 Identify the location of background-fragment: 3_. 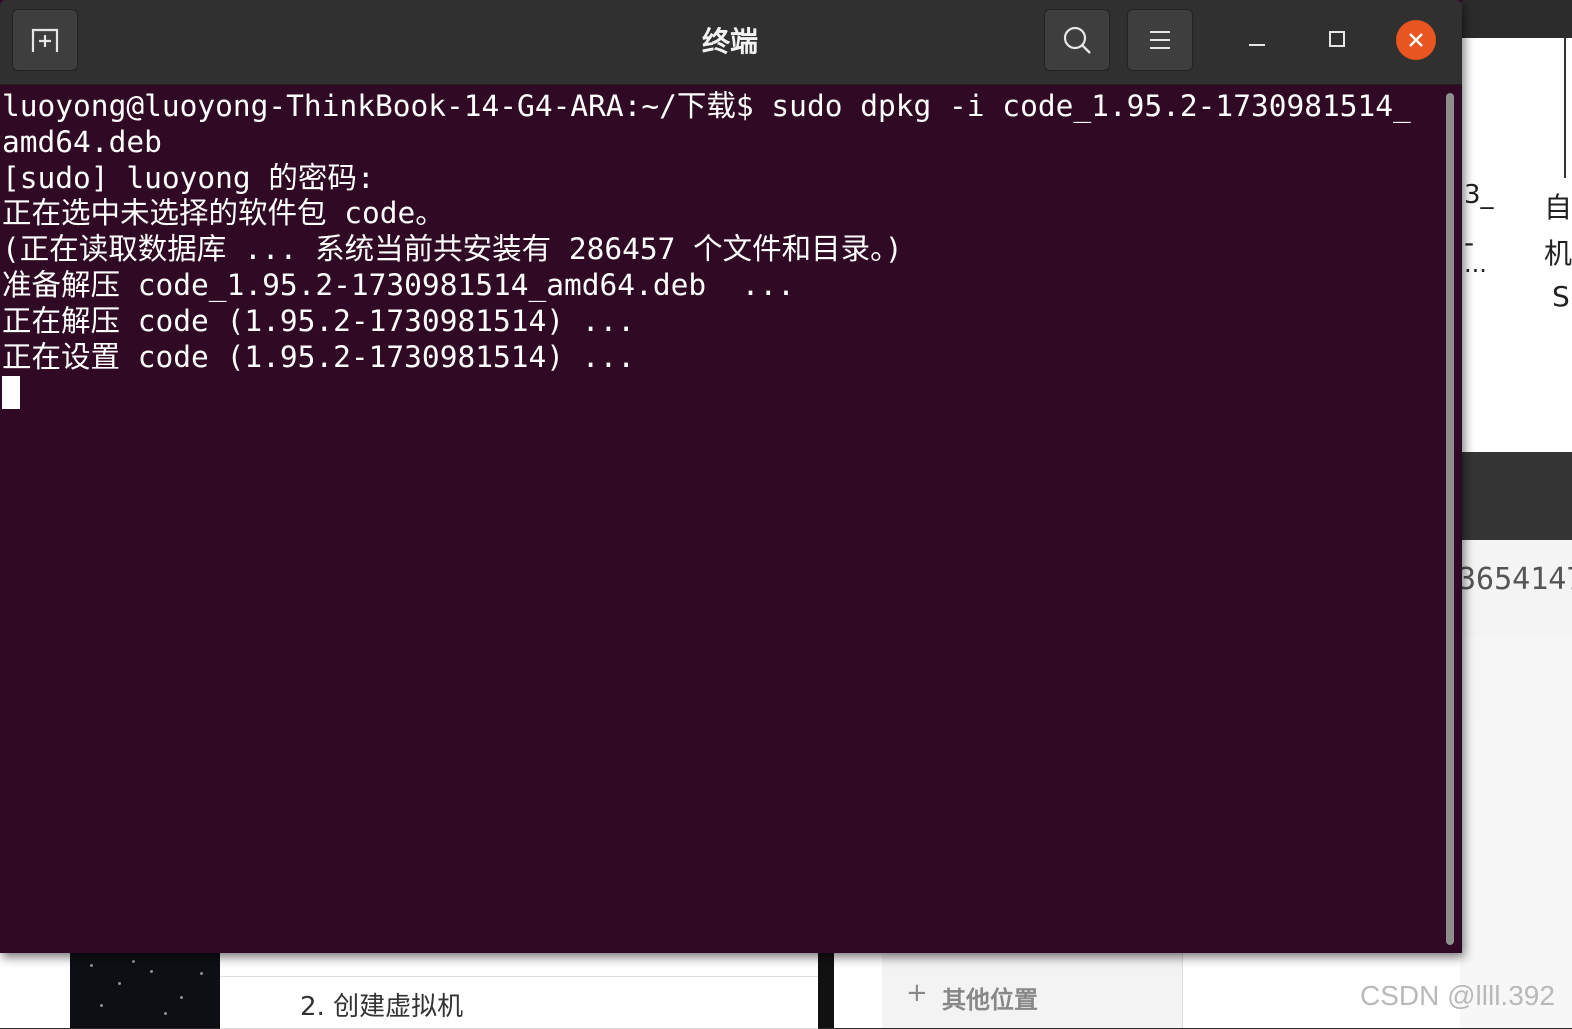
(1479, 195).